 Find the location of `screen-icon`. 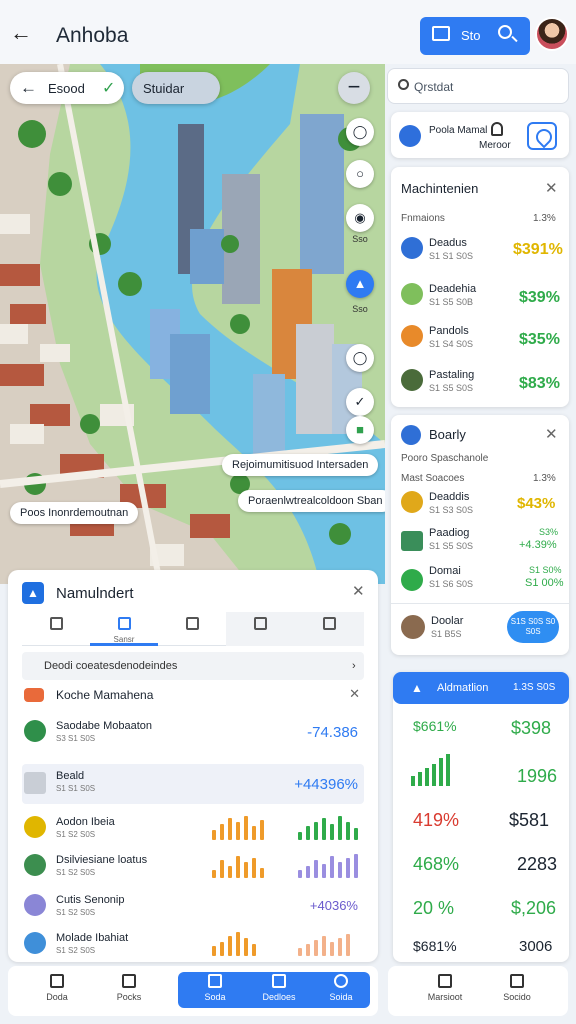

screen-icon is located at coordinates (441, 33).